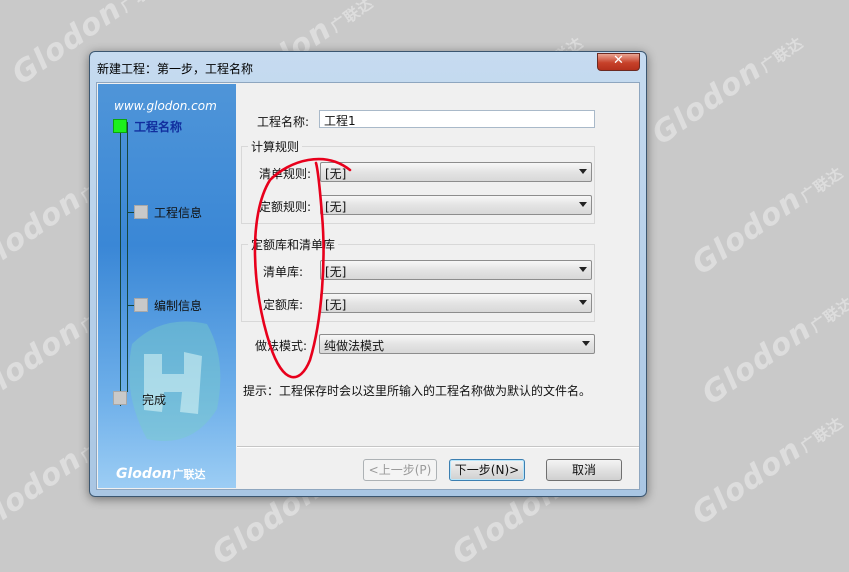  What do you see at coordinates (417, 391) in the screenshot?
I see `hint-text: 提示：工程保存时会以这里所输入的工程名称做为默认的文件名。` at bounding box center [417, 391].